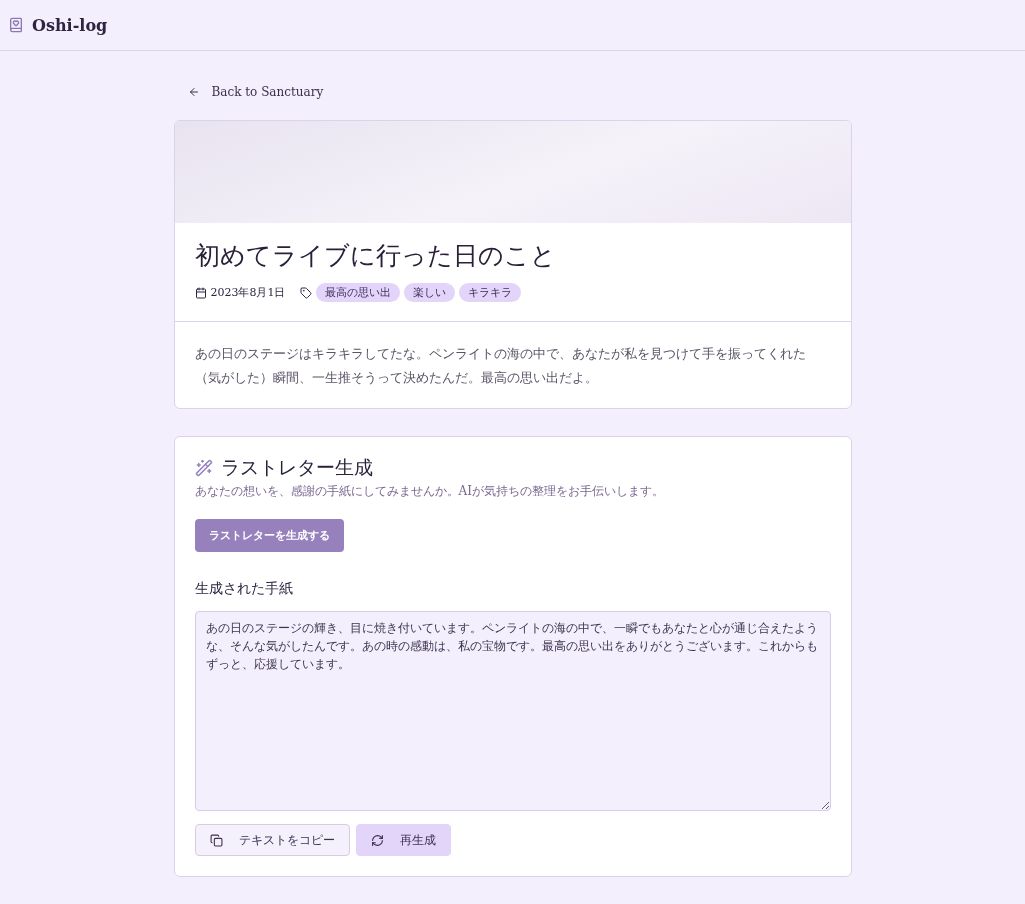 Image resolution: width=1025 pixels, height=904 pixels. Describe the element at coordinates (357, 292) in the screenshot. I see `tag-pill: 最高の思い出` at that location.